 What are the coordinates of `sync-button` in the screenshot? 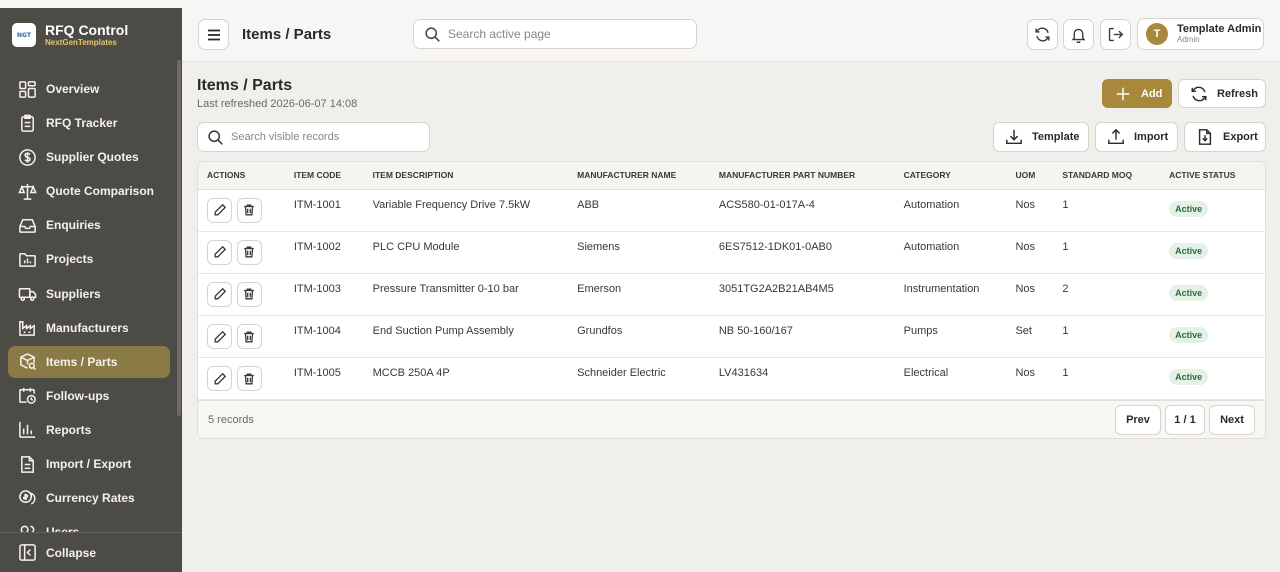 It's located at (1042, 34).